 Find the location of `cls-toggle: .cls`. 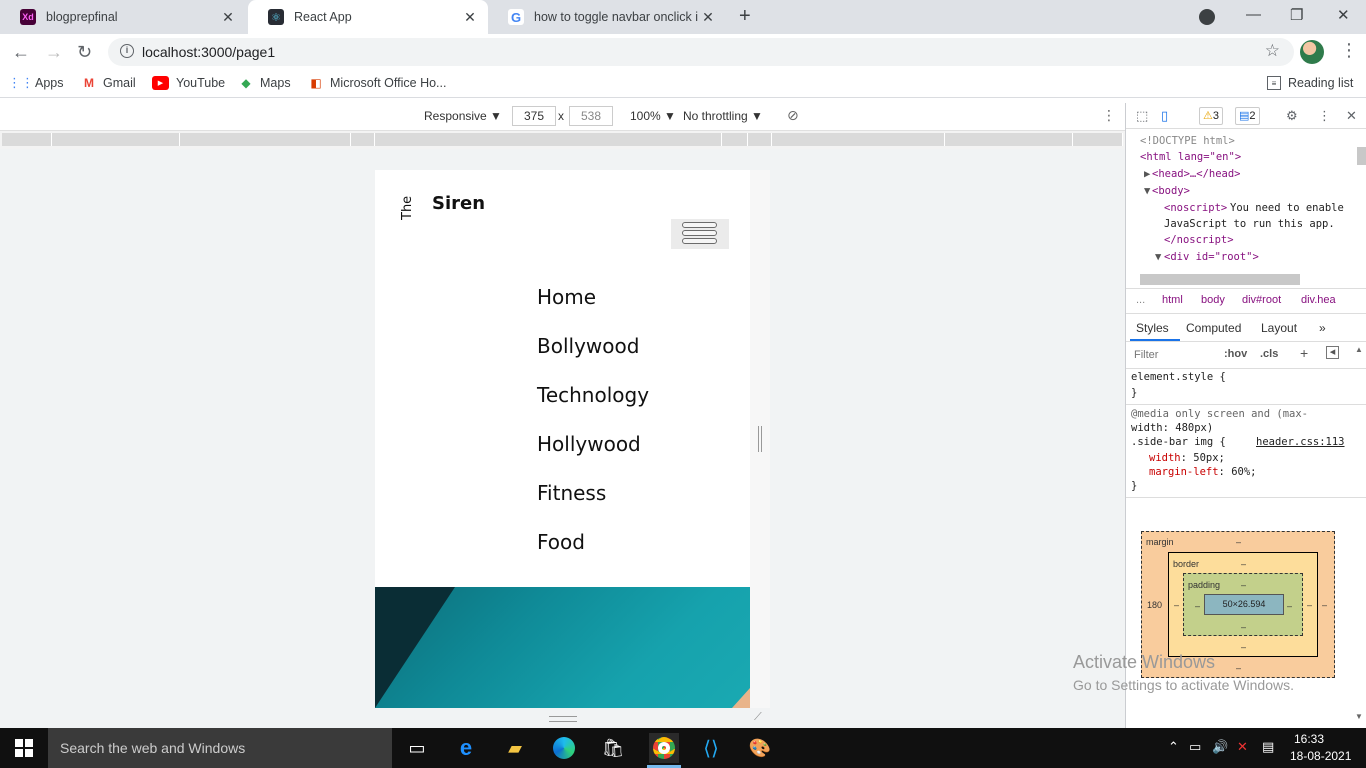

cls-toggle: .cls is located at coordinates (1269, 354).